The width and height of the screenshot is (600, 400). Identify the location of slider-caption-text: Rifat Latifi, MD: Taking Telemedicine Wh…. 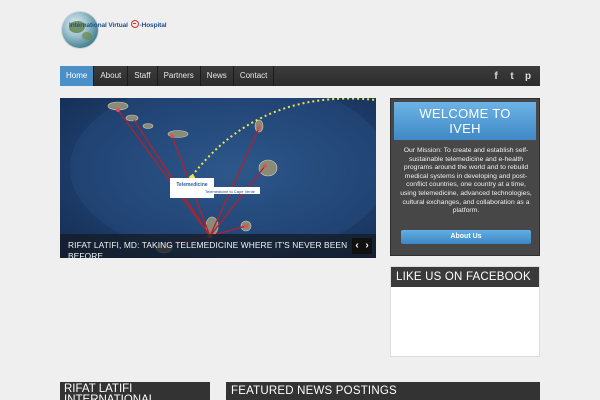
(208, 249).